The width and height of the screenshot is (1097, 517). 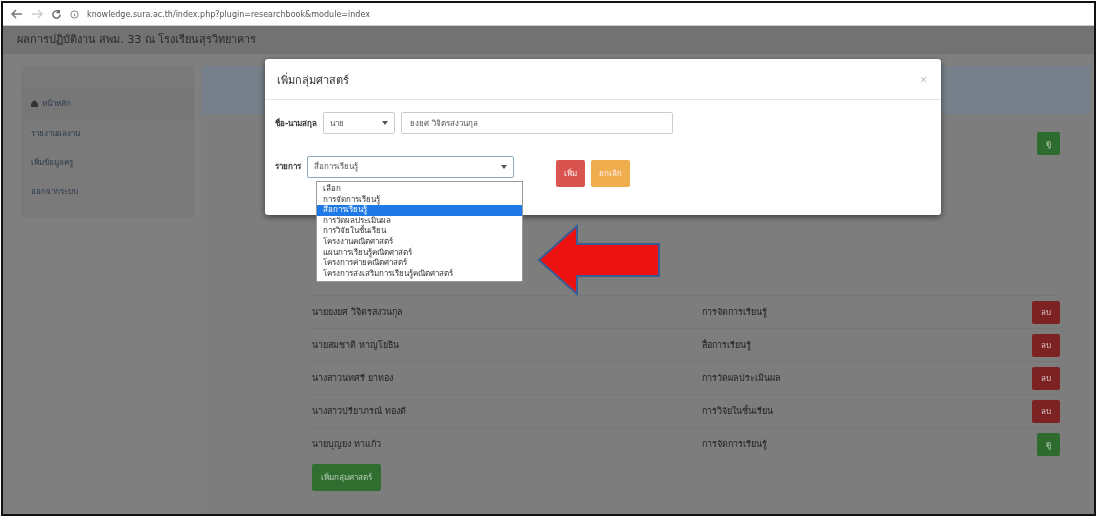 I want to click on add-button: เพิ่มกลุ่มศาสตร์, so click(x=346, y=477).